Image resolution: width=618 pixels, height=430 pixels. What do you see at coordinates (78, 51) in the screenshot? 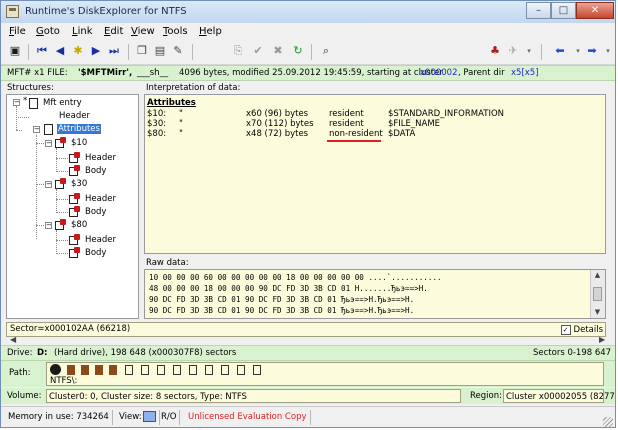
I see `home-icon: ✱` at bounding box center [78, 51].